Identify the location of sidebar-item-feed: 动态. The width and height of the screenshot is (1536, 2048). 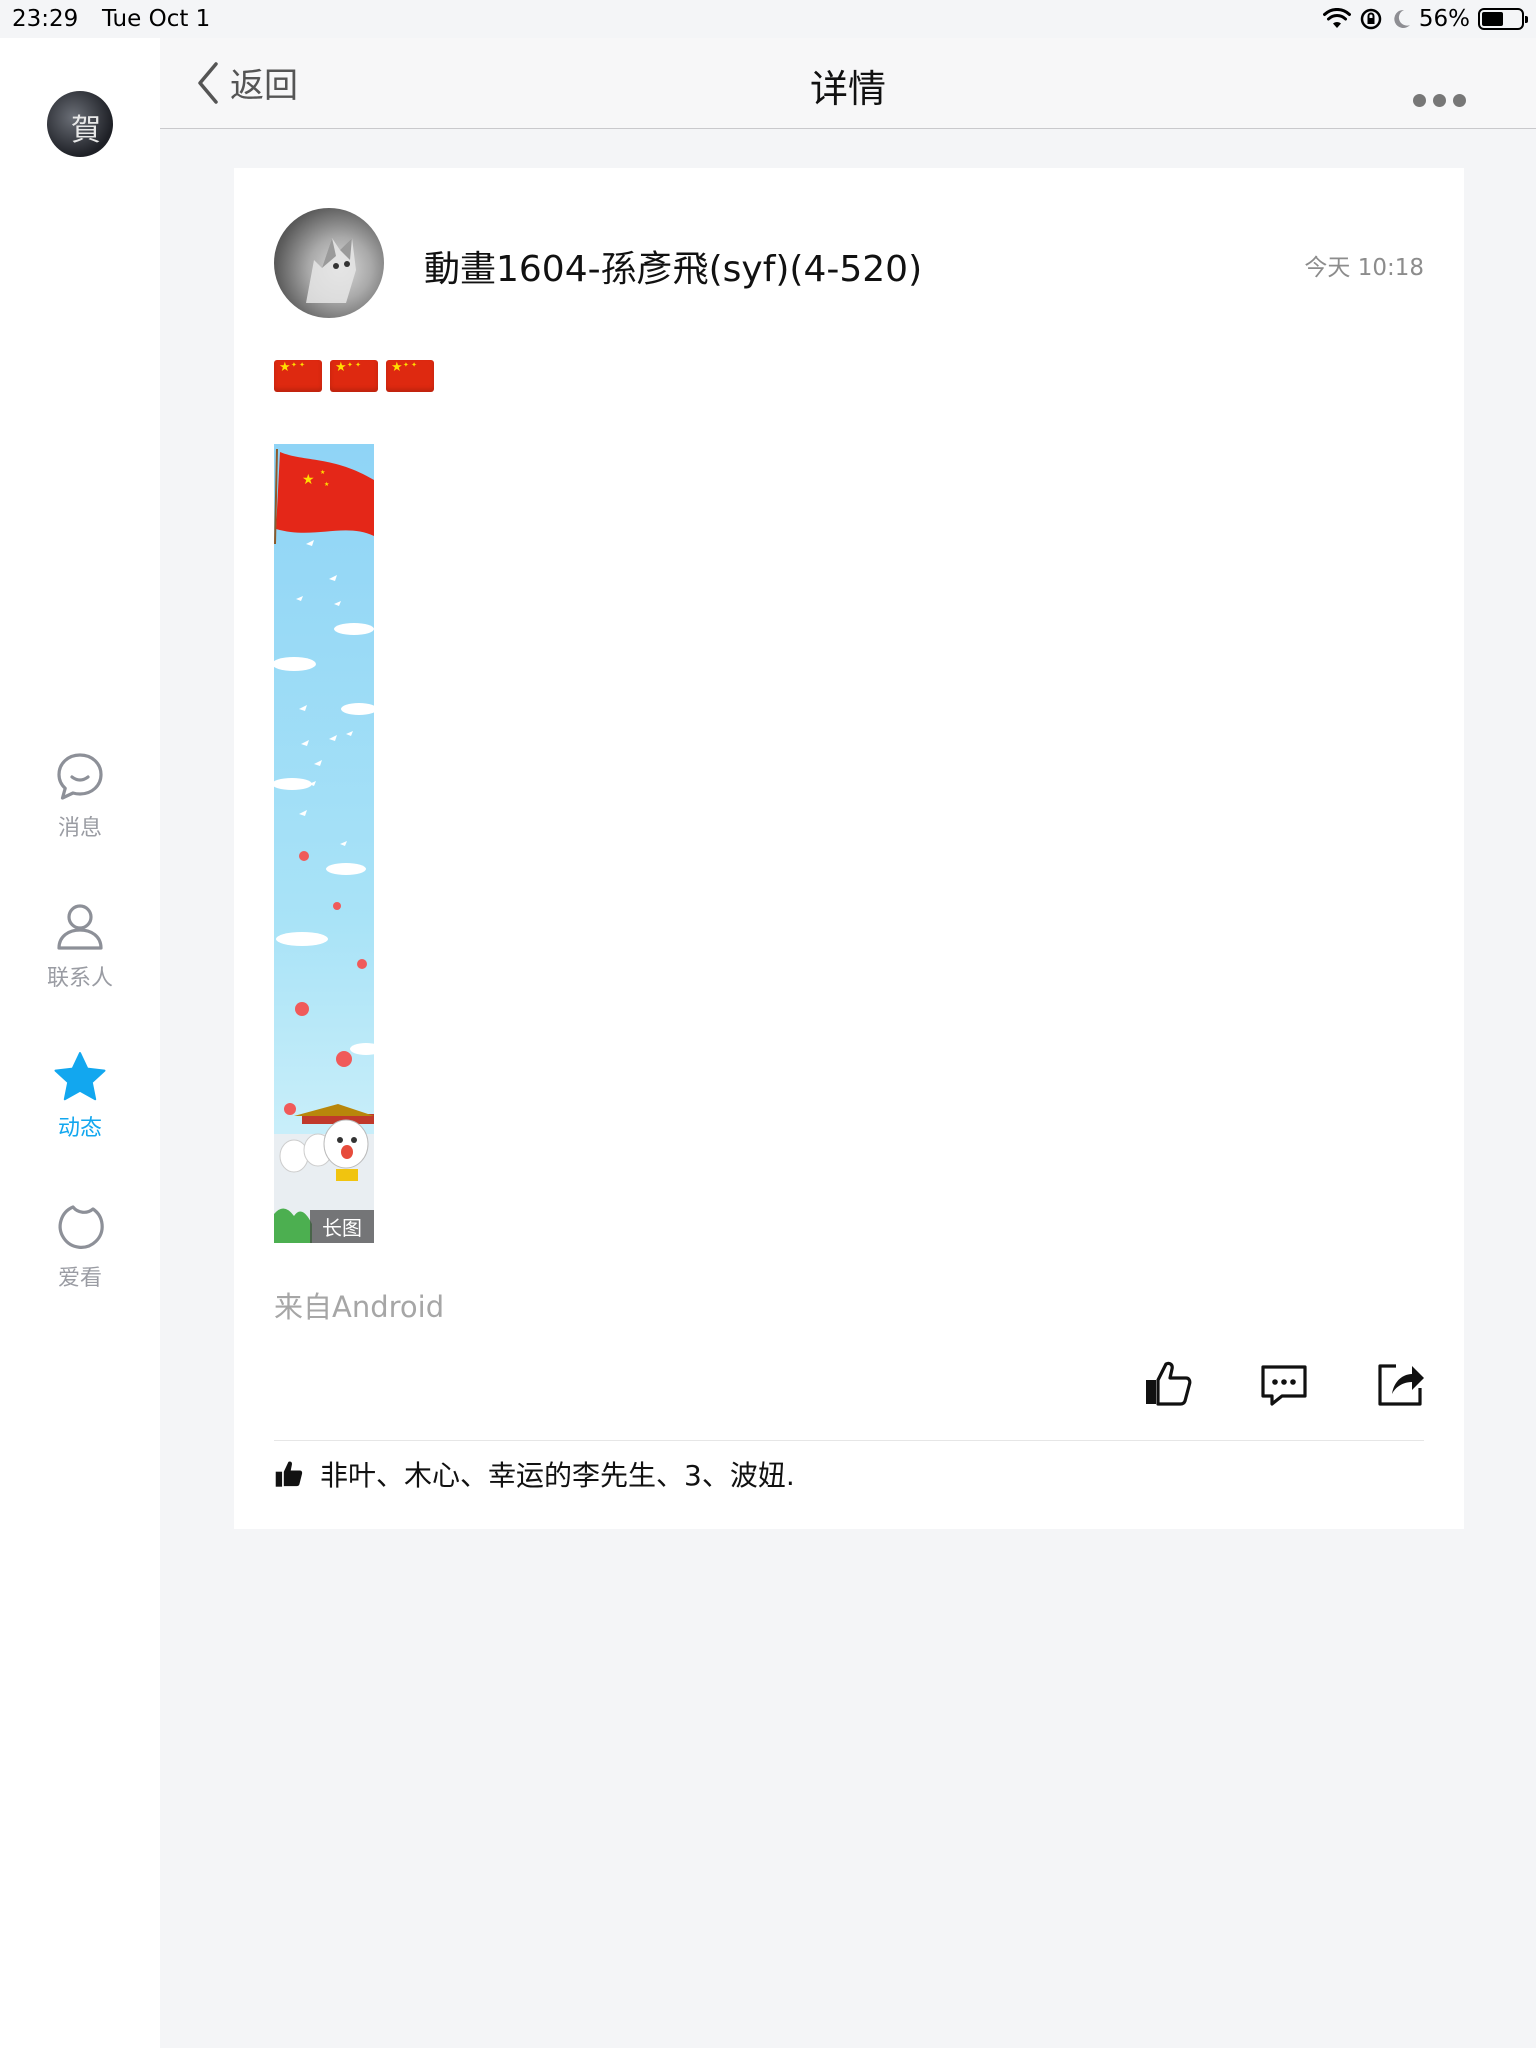
(80, 1096).